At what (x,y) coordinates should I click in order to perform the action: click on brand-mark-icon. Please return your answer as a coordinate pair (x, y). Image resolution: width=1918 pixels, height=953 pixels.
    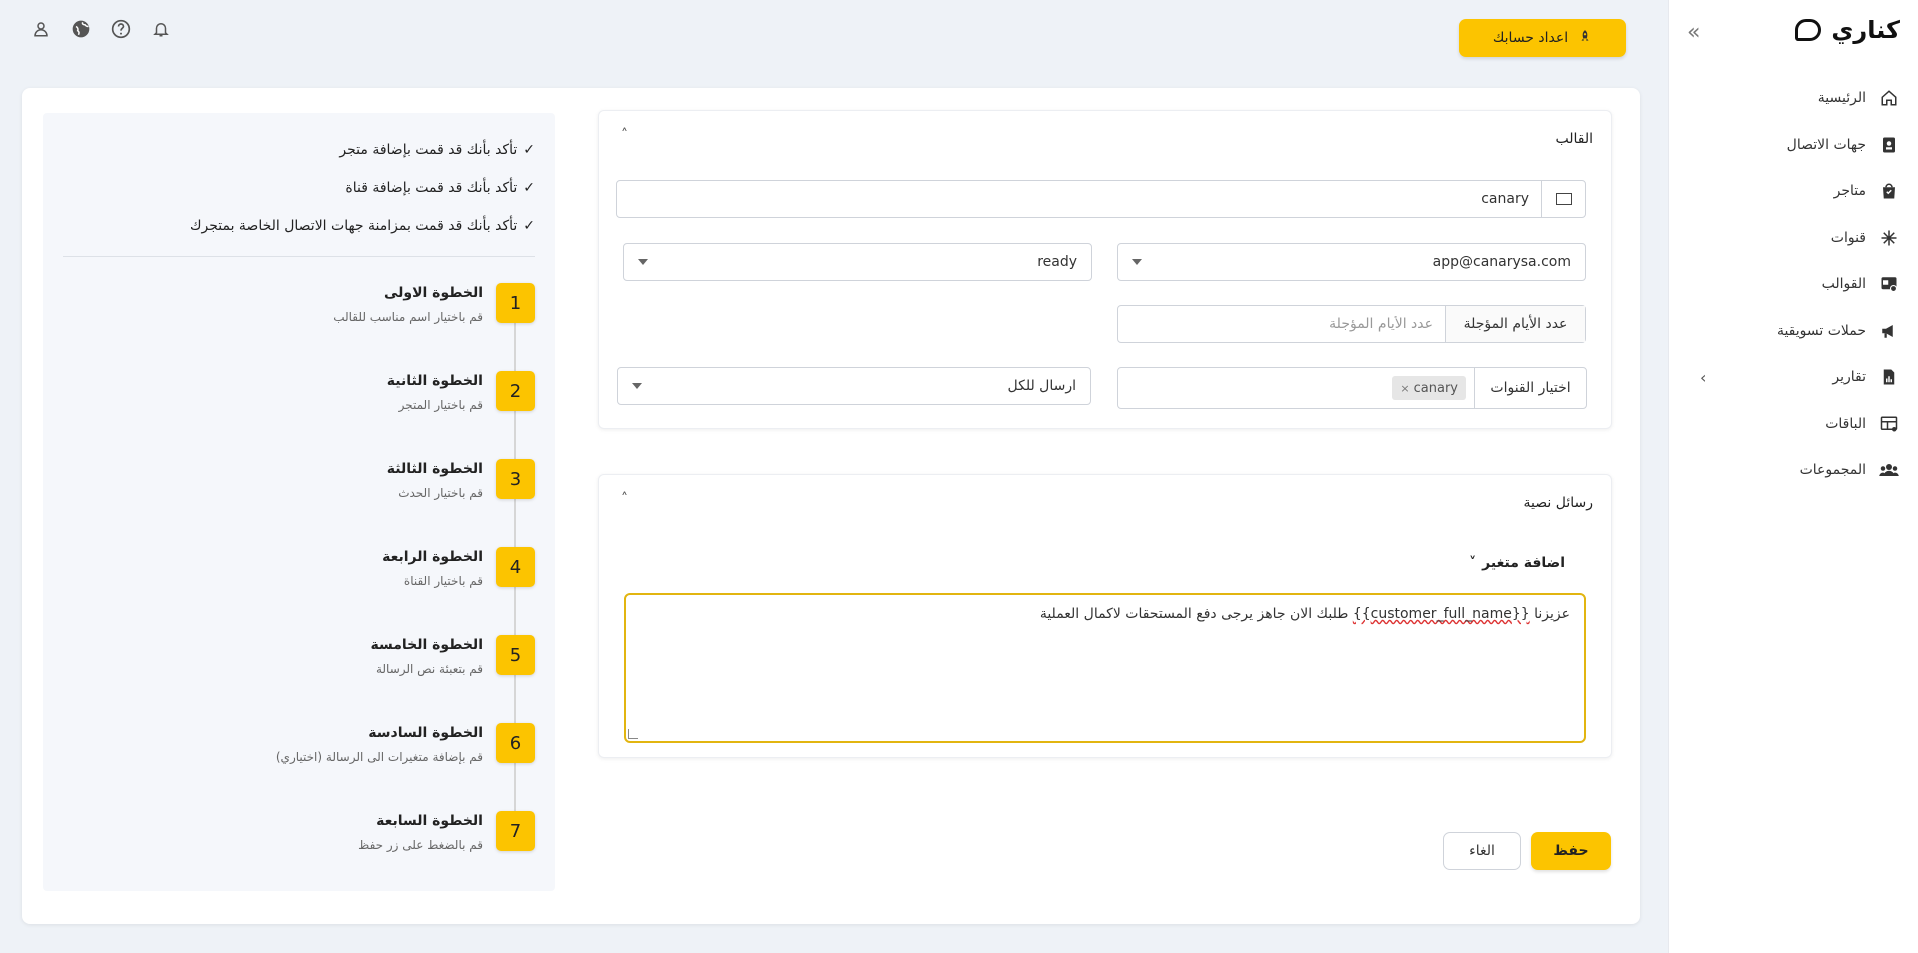
    Looking at the image, I should click on (1808, 30).